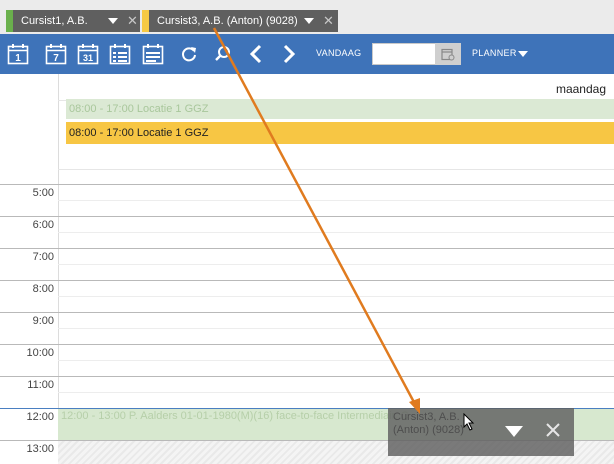 This screenshot has width=614, height=464. Describe the element at coordinates (469, 422) in the screenshot. I see `mouse-cursor-icon` at that location.